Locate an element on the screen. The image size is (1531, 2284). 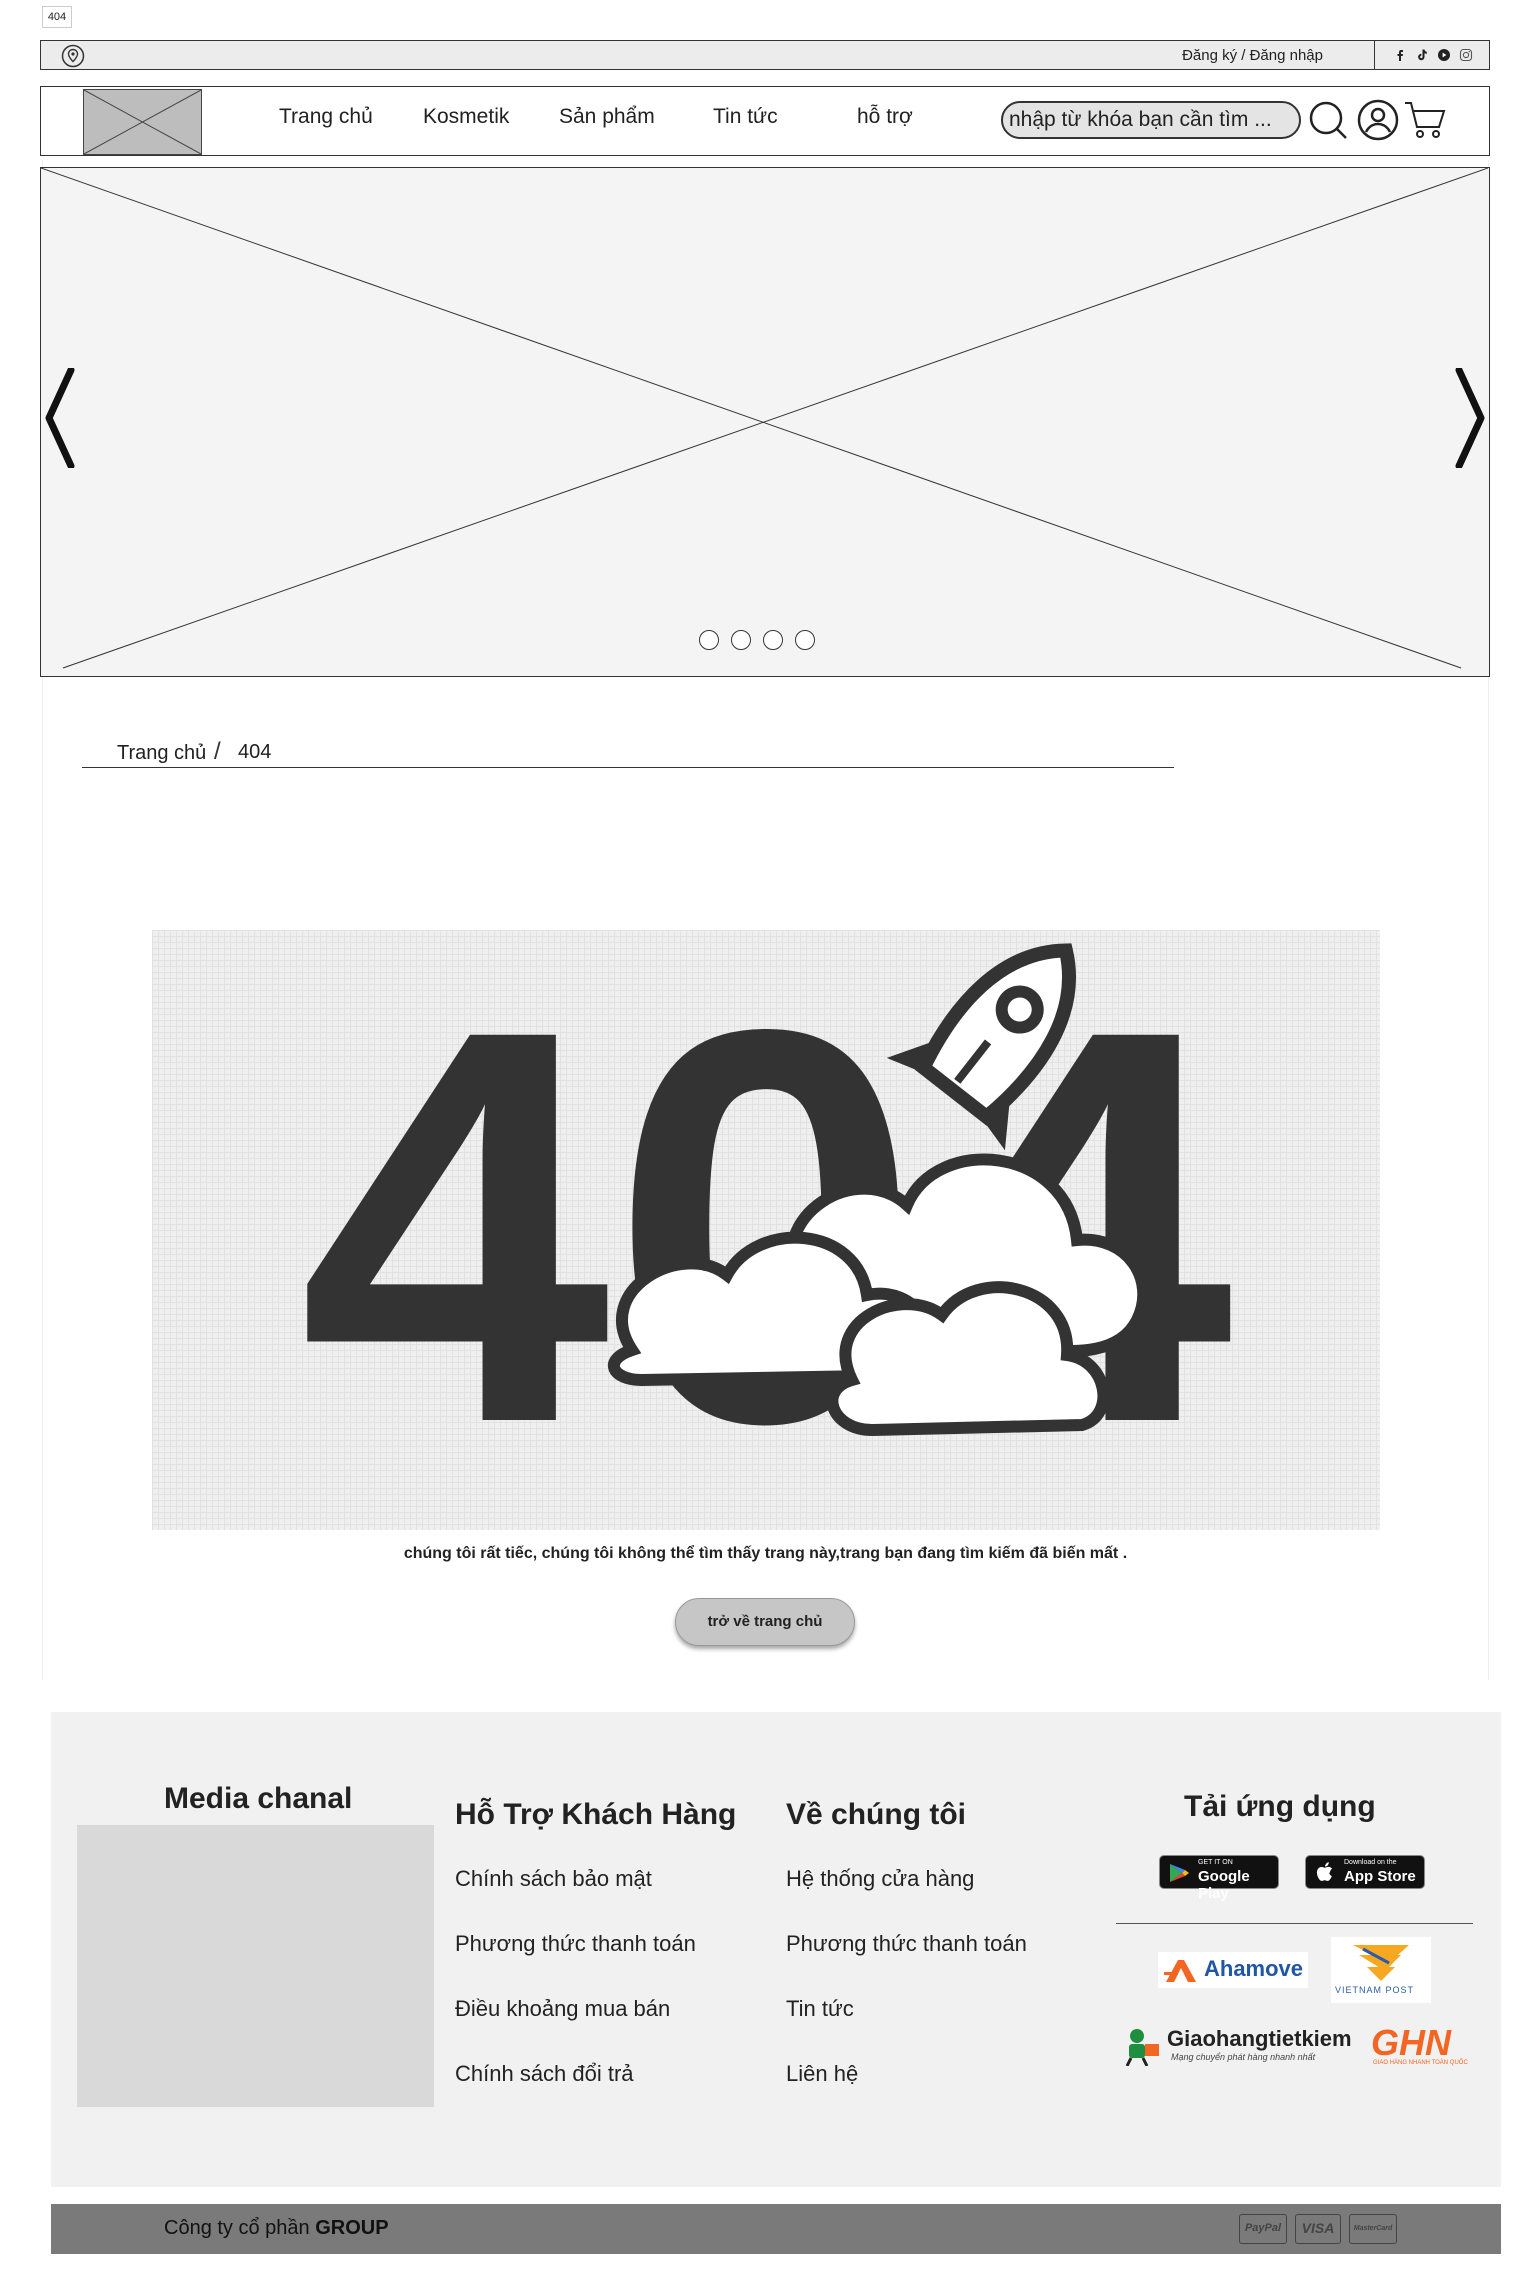
company-name: Công ty cổ phần GROUP is located at coordinates (276, 2228).